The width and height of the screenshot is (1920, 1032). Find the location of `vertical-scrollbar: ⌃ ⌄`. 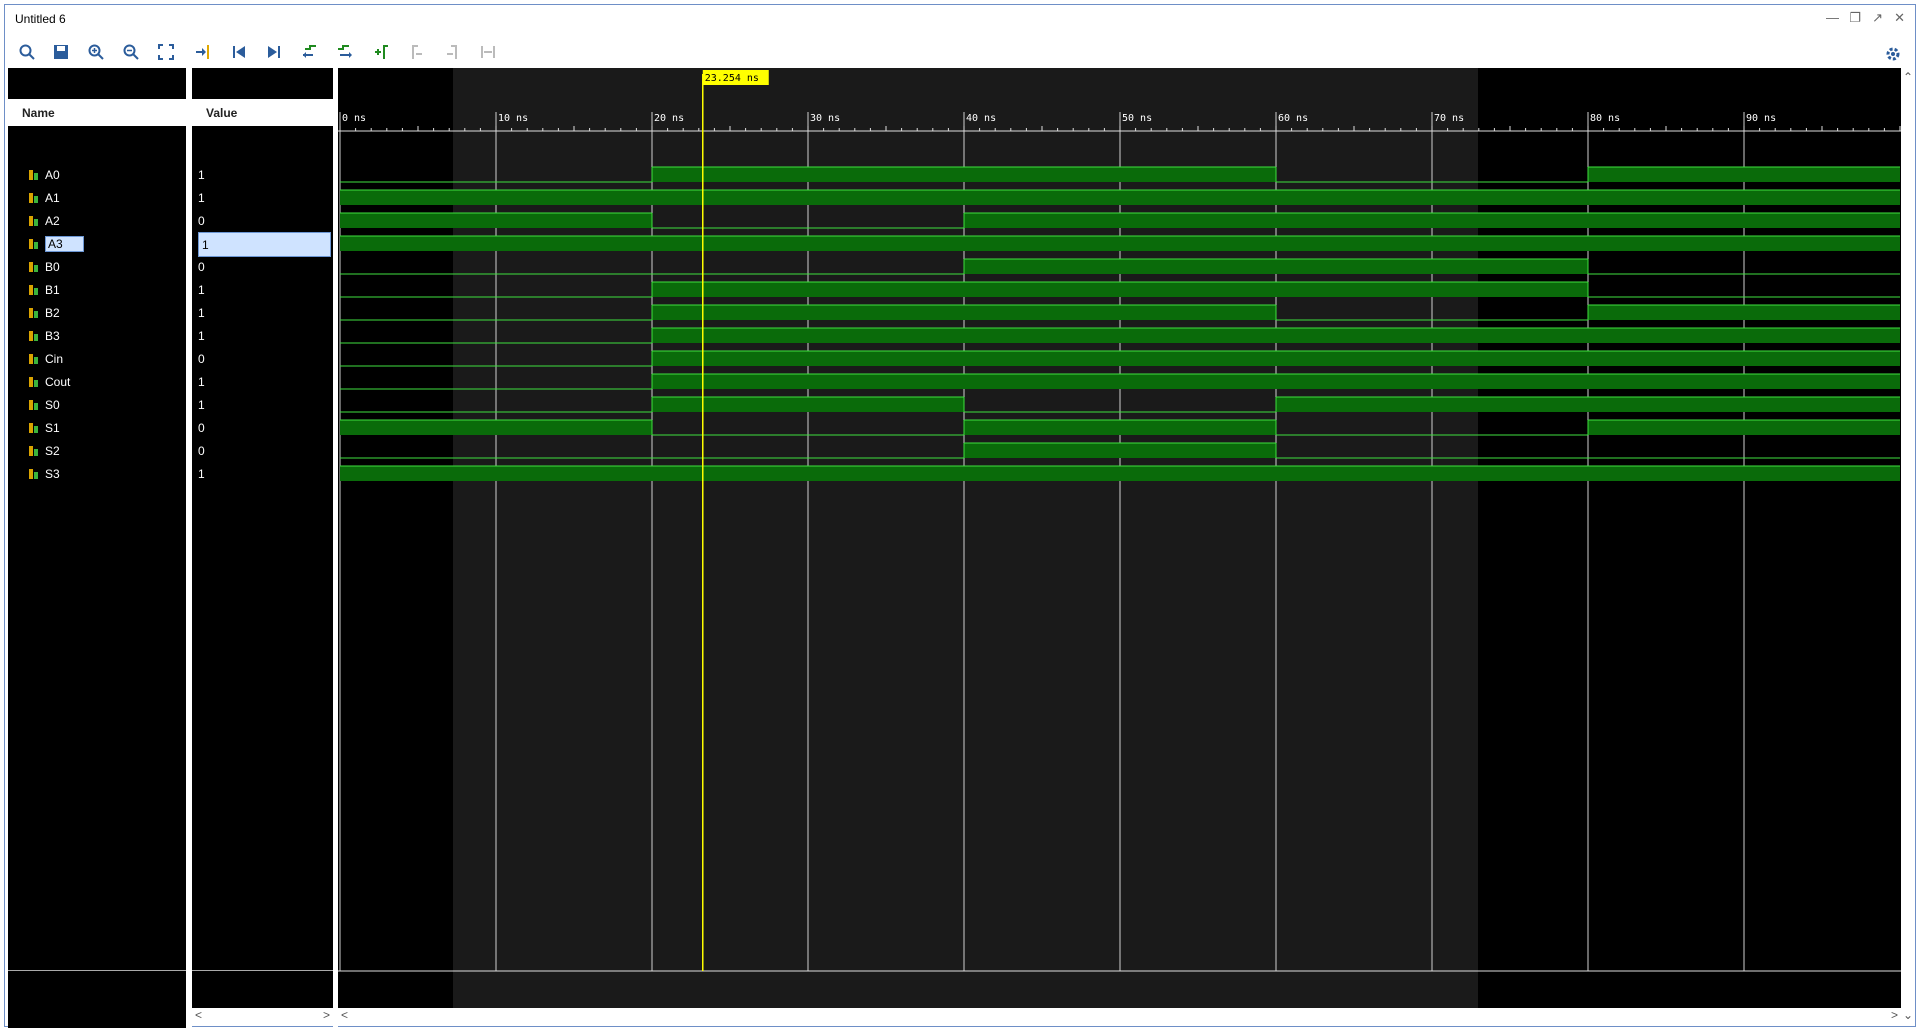

vertical-scrollbar: ⌃ ⌄ is located at coordinates (1907, 545).